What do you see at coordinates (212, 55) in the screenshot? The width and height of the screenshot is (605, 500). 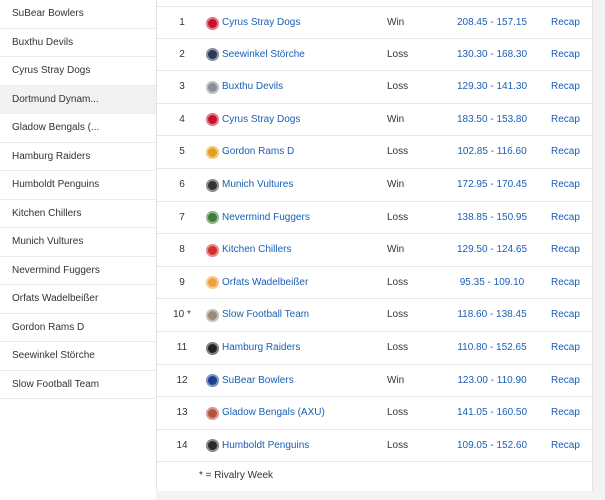 I see `seewinkel-logo-icon` at bounding box center [212, 55].